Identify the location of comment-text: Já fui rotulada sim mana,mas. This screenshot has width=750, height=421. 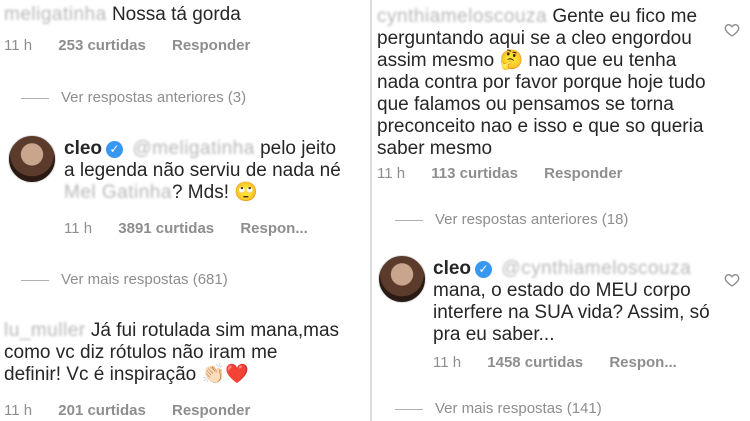
(215, 330).